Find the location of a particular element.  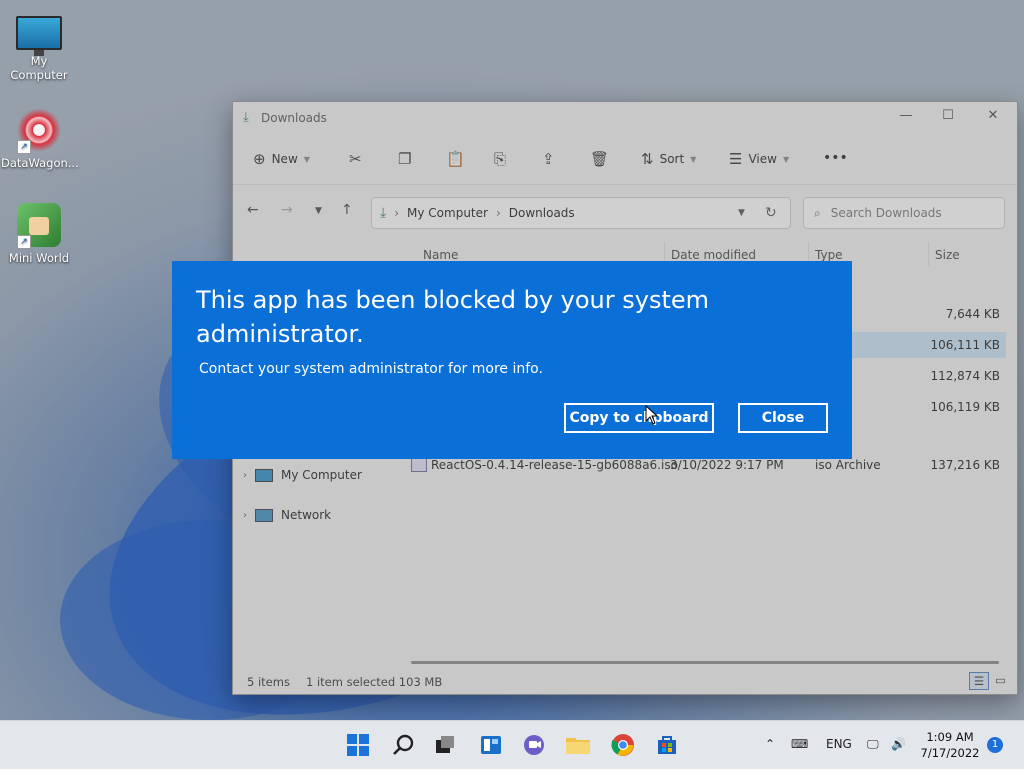

breadcrumb-my-computer: My Computer is located at coordinates (447, 213).